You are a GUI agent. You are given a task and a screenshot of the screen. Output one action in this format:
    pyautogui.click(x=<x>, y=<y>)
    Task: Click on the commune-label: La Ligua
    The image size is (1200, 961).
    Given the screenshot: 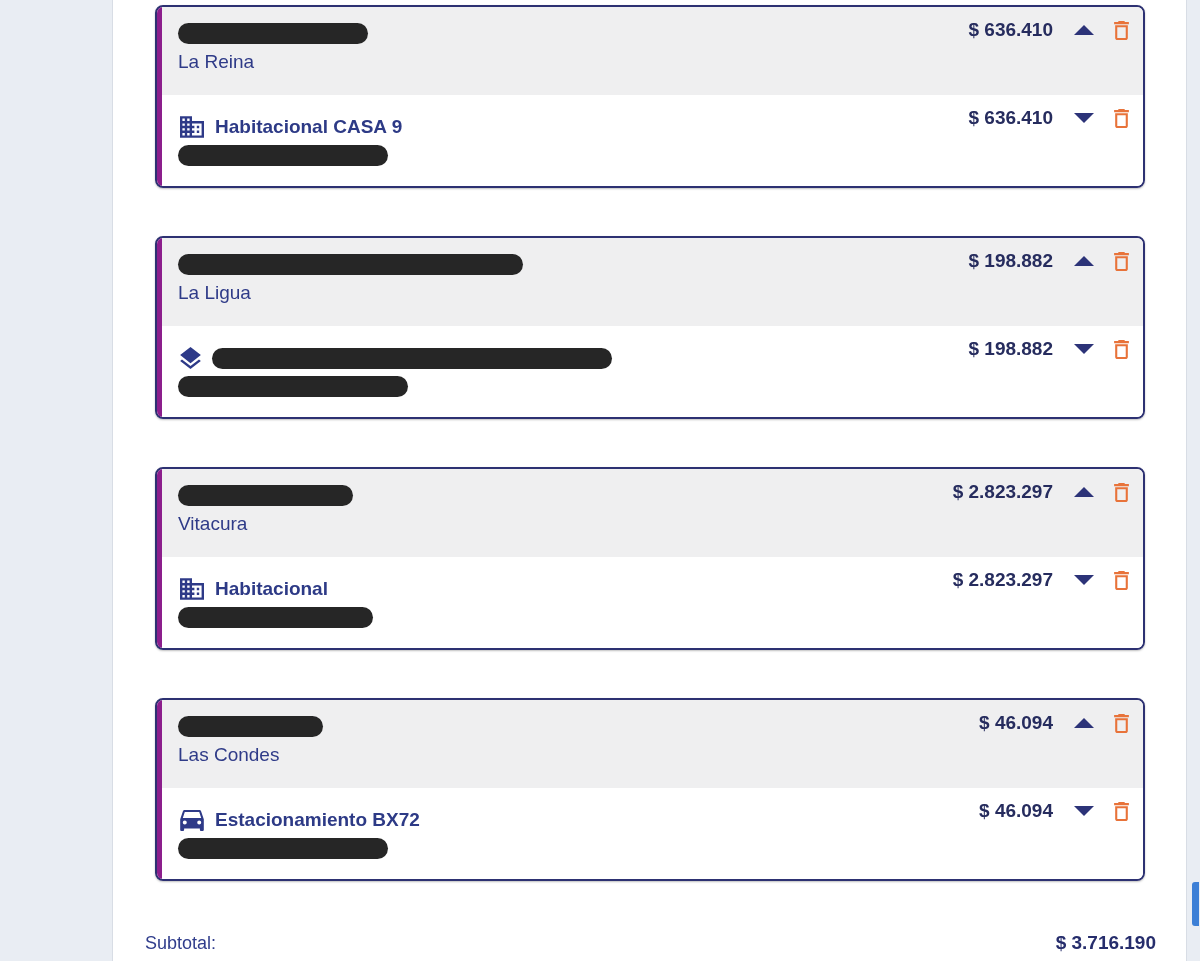 What is the action you would take?
    pyautogui.click(x=214, y=293)
    